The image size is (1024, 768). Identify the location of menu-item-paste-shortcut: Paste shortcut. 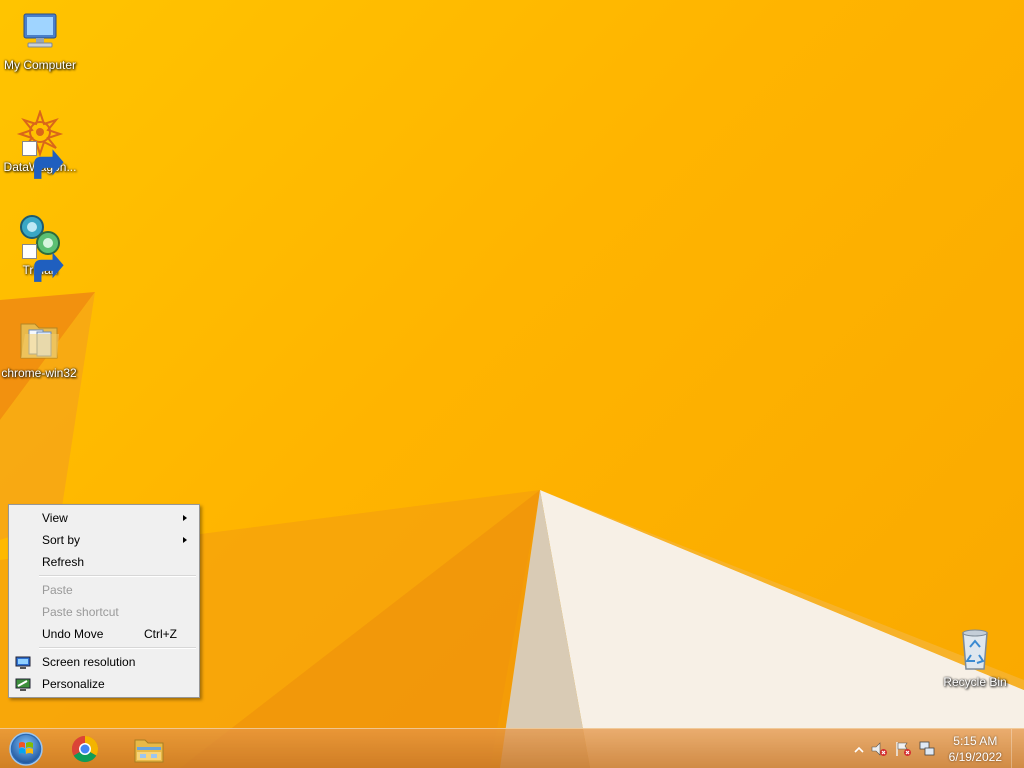
(104, 612).